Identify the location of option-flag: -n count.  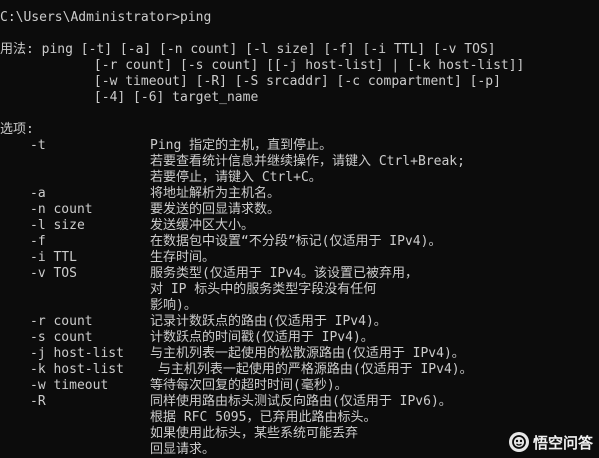
(61, 209).